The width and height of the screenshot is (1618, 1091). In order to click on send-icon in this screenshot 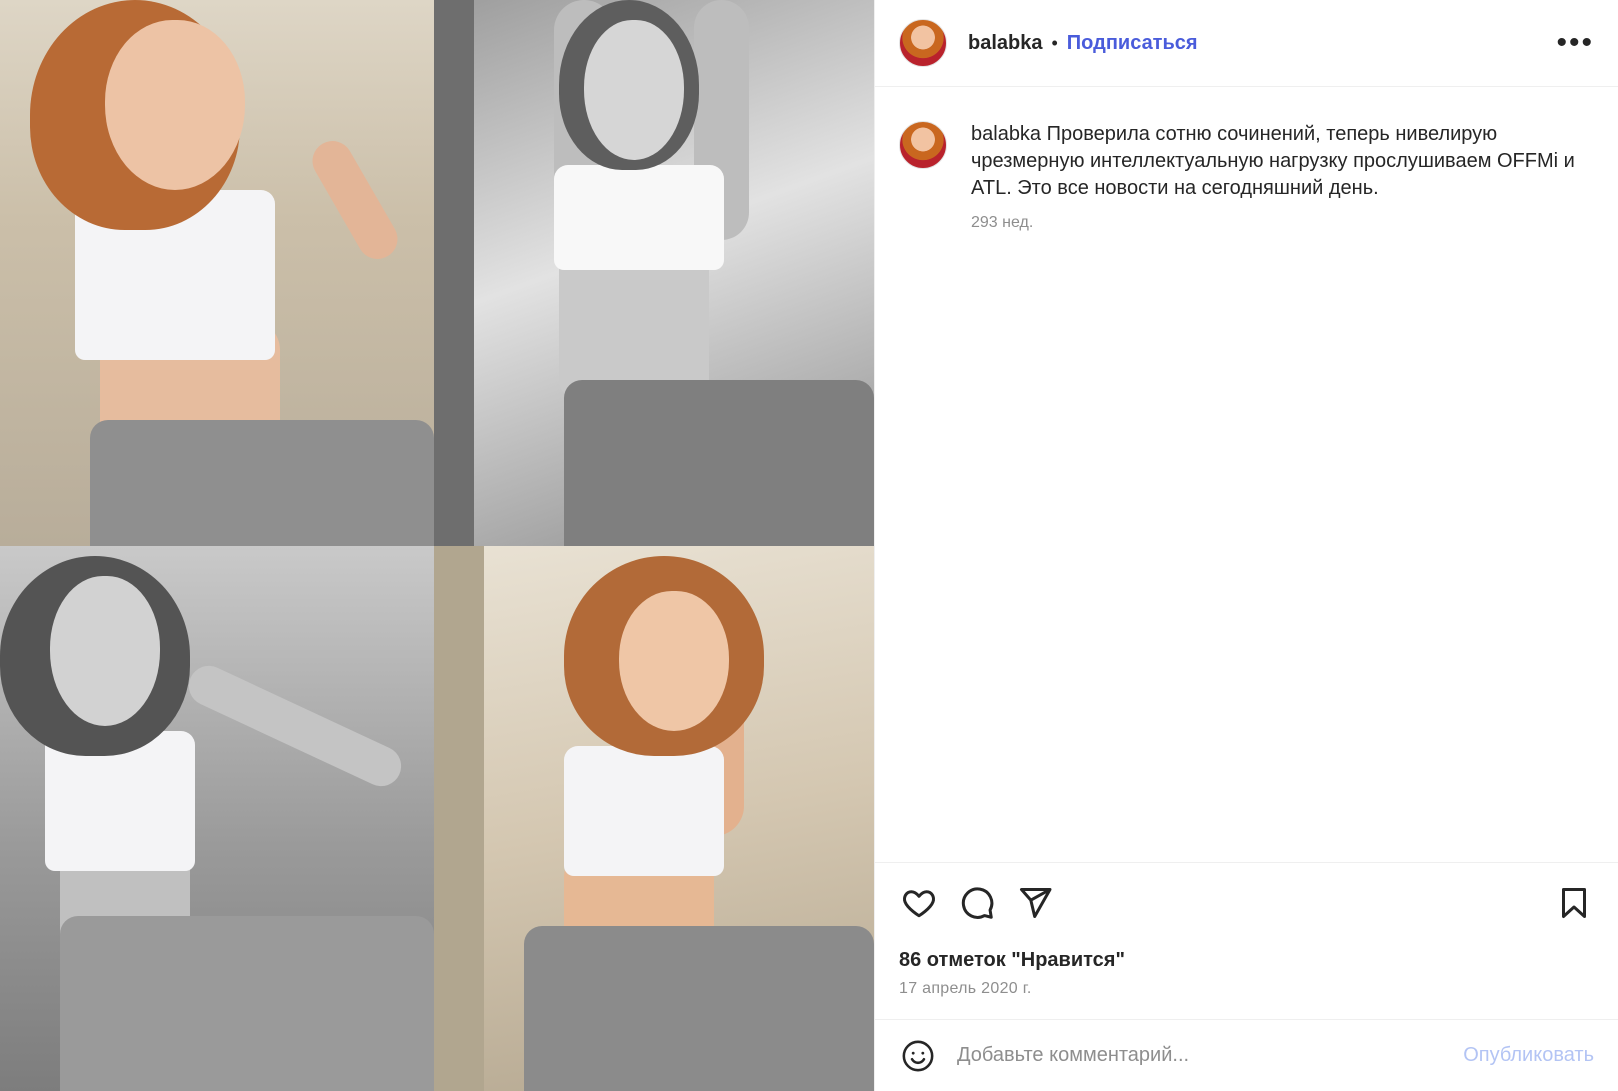, I will do `click(1036, 903)`.